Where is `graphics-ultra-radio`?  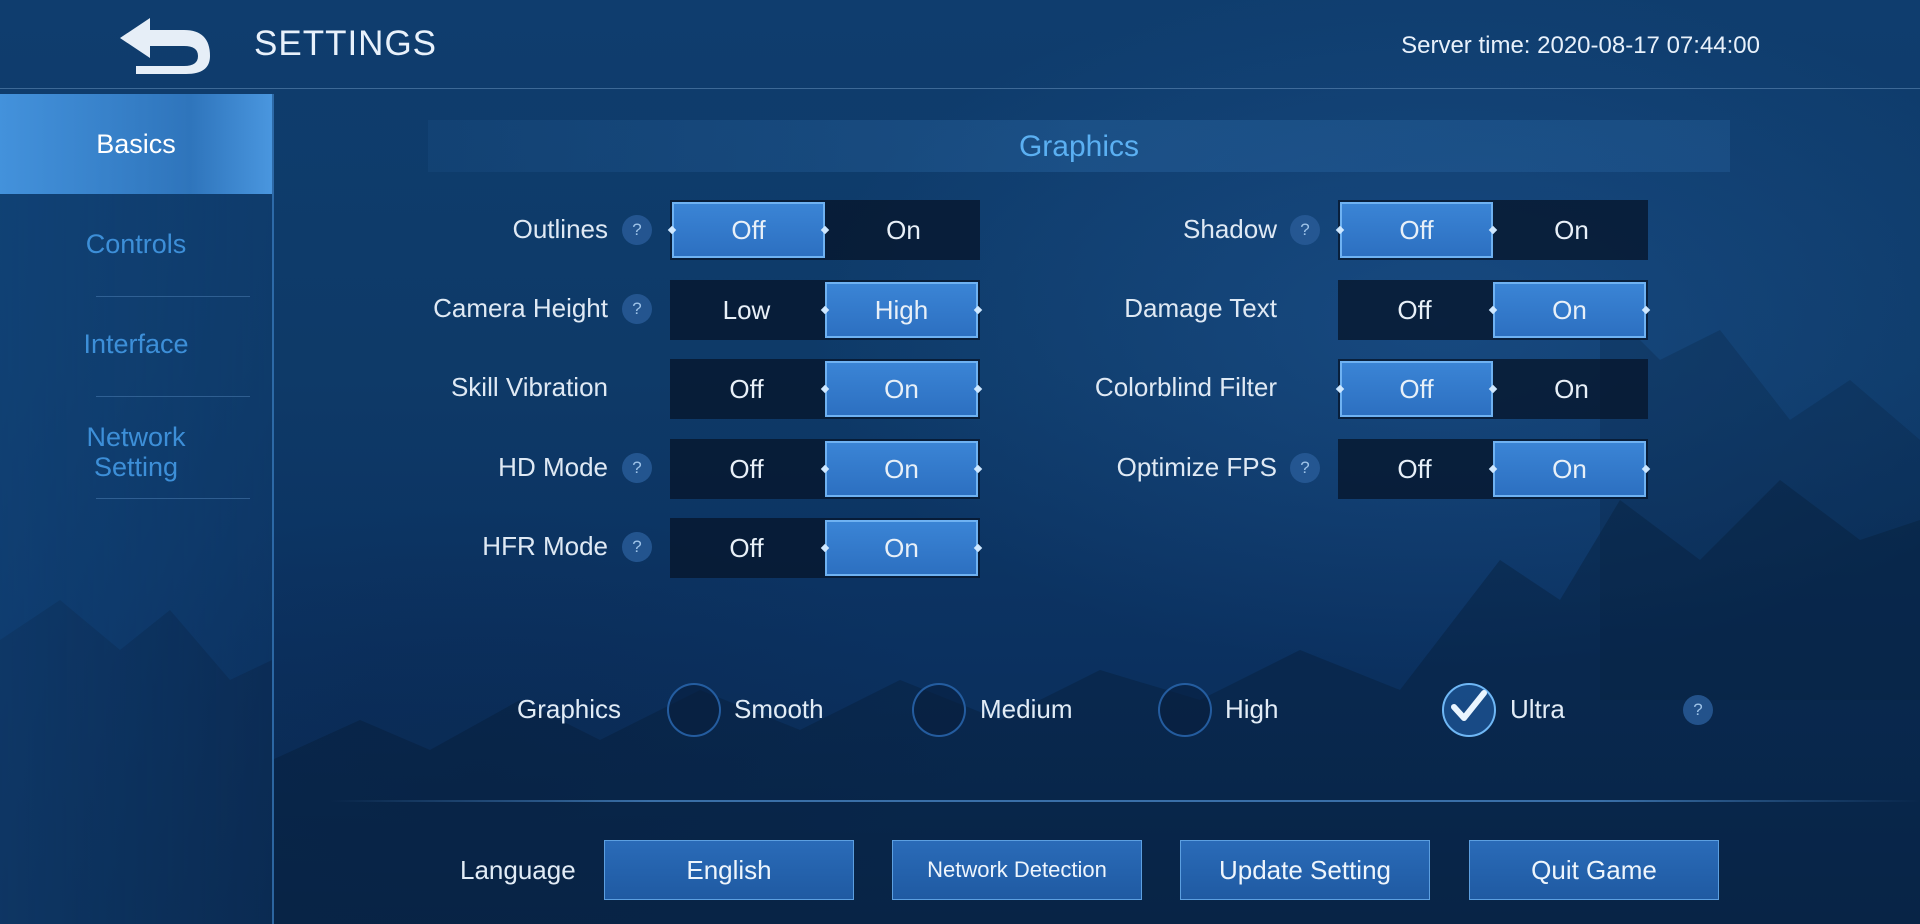 graphics-ultra-radio is located at coordinates (1469, 710).